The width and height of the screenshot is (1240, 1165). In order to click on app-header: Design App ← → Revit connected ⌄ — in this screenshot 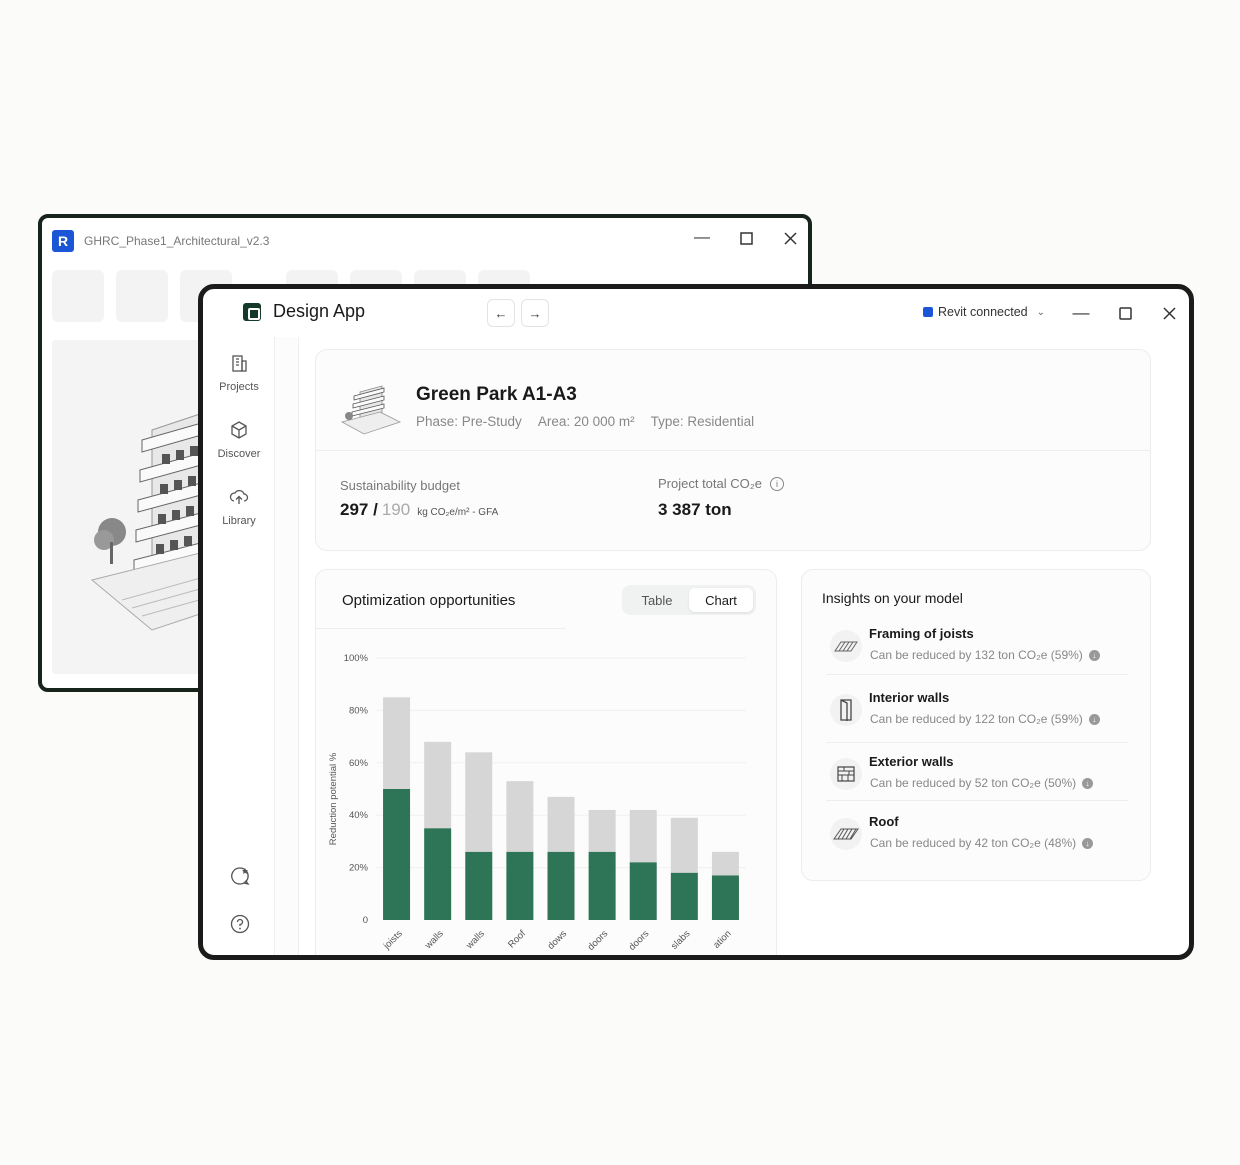, I will do `click(696, 313)`.